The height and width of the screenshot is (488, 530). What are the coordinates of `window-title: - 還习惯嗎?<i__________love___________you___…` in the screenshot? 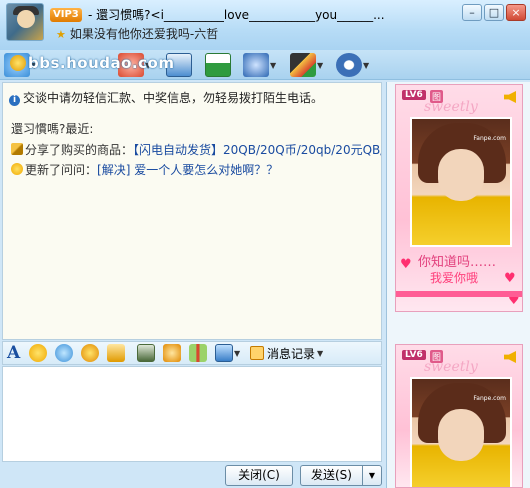 It's located at (236, 15).